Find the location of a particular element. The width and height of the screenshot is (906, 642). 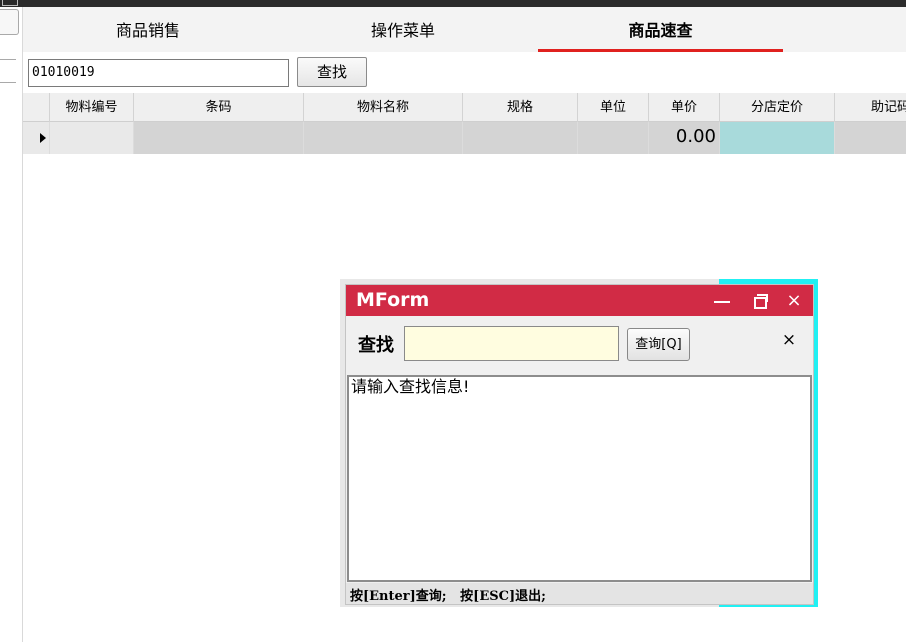

grid-header: 物料编号 条码 物料名称 规格 单位 单价 分店定价 助记码 is located at coordinates (464, 107).